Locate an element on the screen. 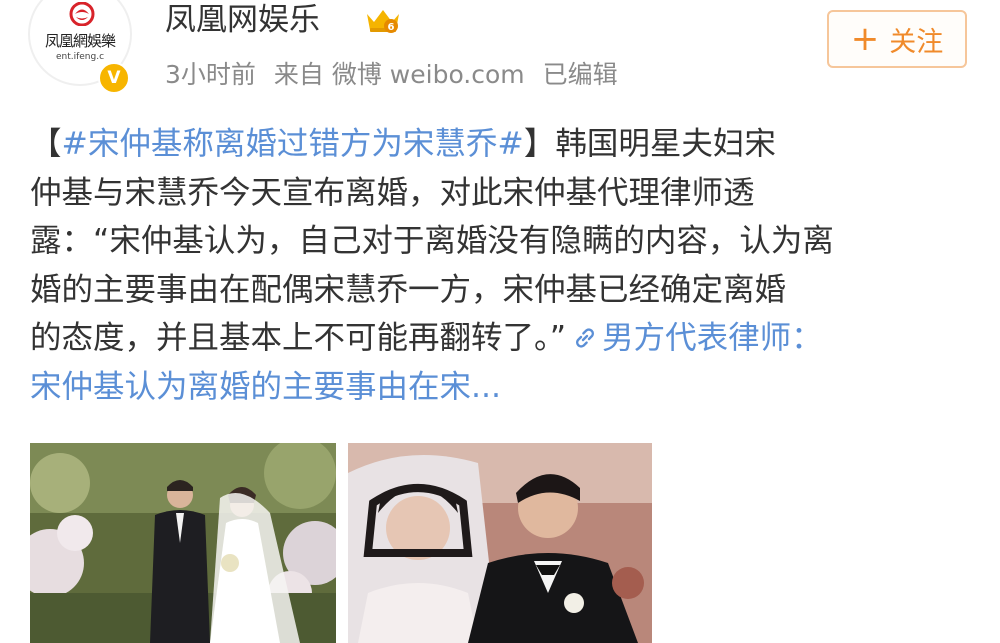 Image resolution: width=1000 pixels, height=643 pixels. bracket-close: 】 is located at coordinates (539, 144).